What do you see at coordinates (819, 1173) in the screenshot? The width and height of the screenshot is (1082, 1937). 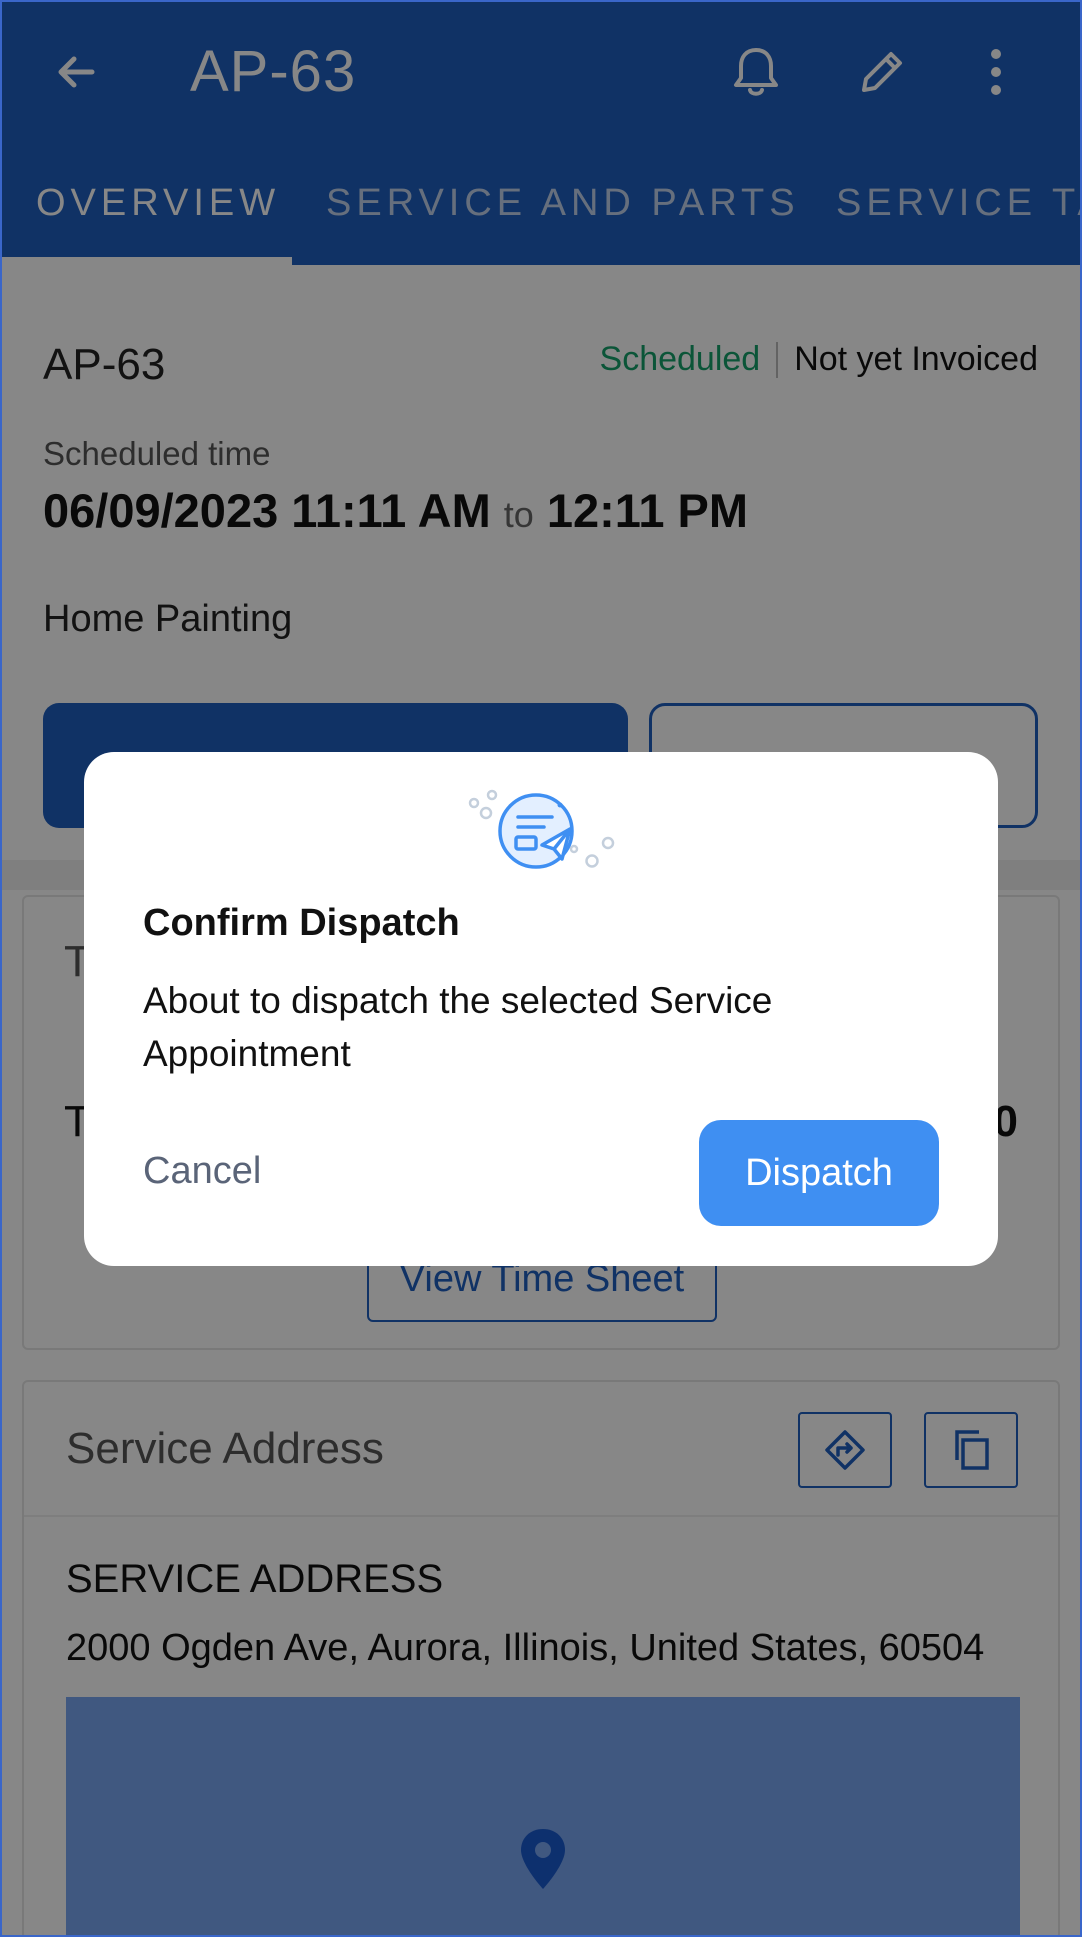 I see `confirm-dispatch-button: Dispatch` at bounding box center [819, 1173].